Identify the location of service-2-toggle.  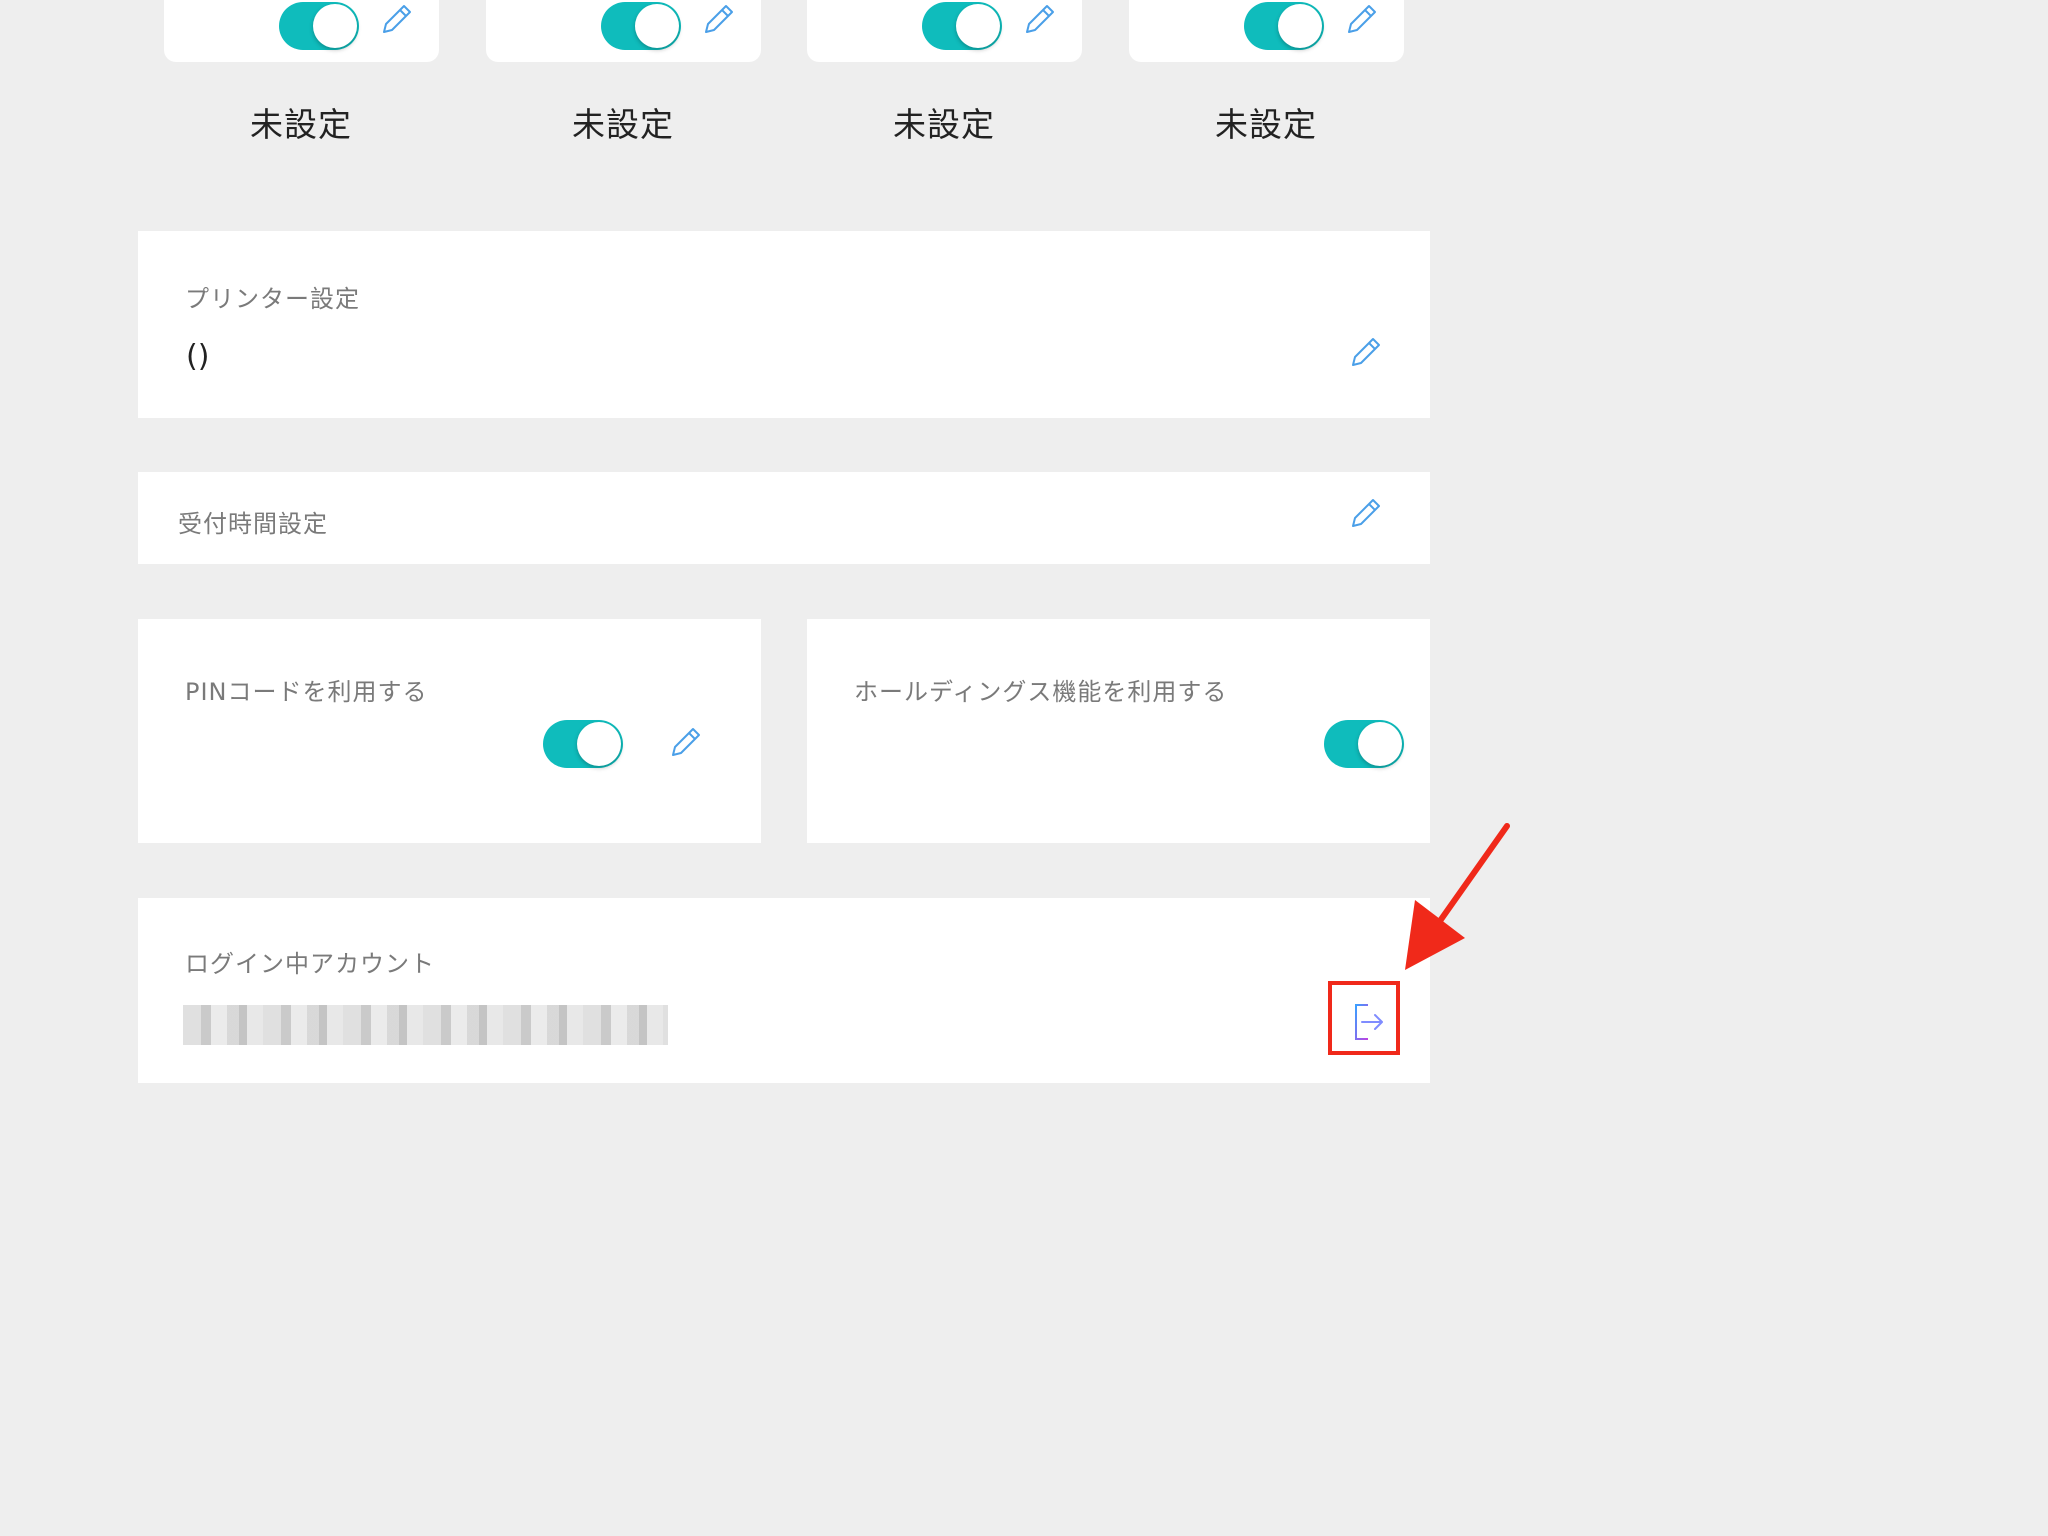
(641, 26).